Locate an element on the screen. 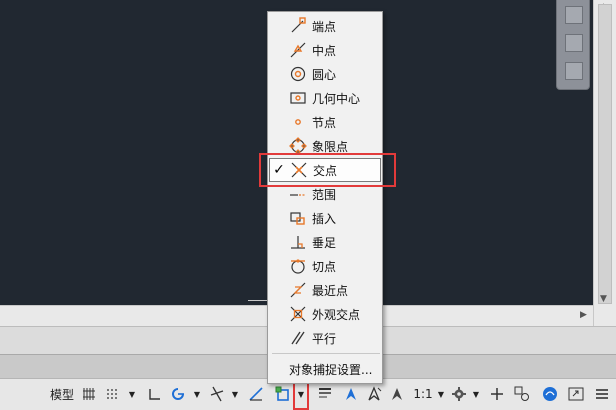  menu-item-label: 端点 is located at coordinates (324, 26).